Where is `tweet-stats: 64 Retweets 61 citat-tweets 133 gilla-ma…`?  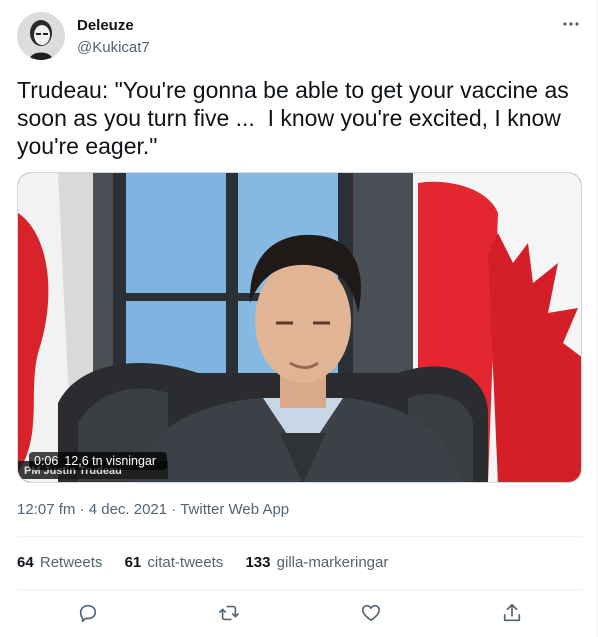
tweet-stats: 64 Retweets 61 citat-tweets 133 gilla-ma… is located at coordinates (211, 563).